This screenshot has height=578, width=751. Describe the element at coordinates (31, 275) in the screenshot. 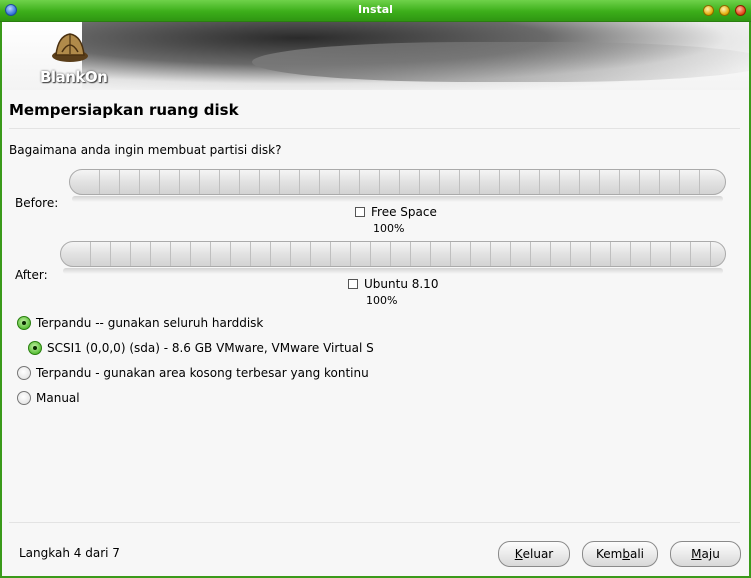

I see `after-label: After:` at that location.